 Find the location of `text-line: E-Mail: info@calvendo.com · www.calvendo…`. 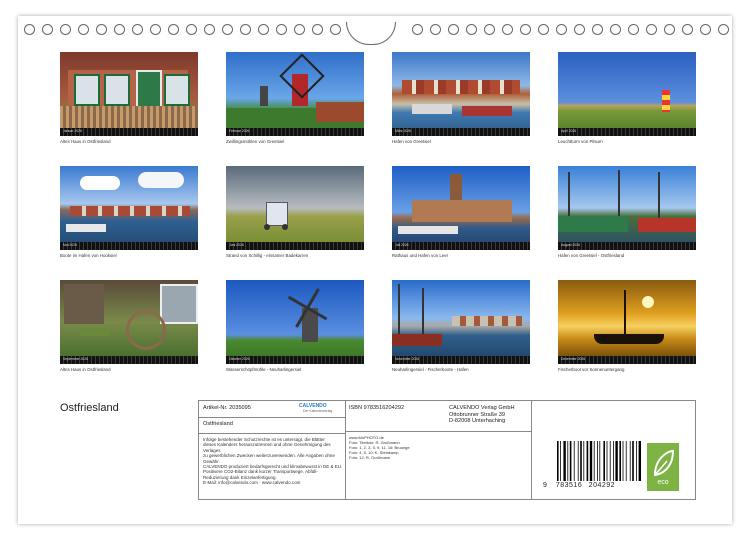

text-line: E-Mail: info@calvendo.com · www.calvendo… is located at coordinates (252, 483).